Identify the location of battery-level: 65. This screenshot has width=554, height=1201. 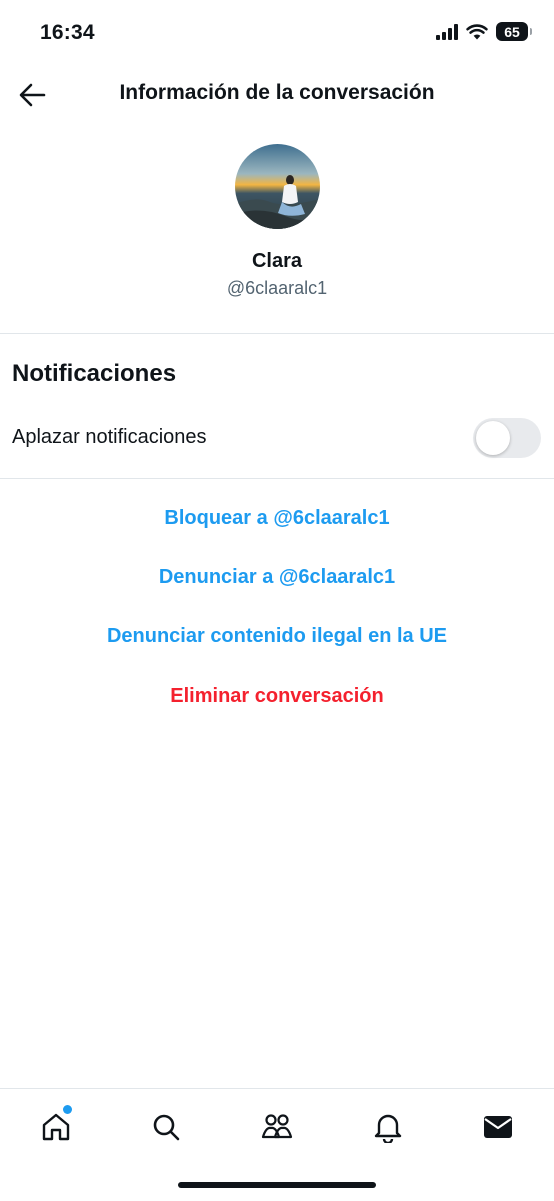
(512, 31).